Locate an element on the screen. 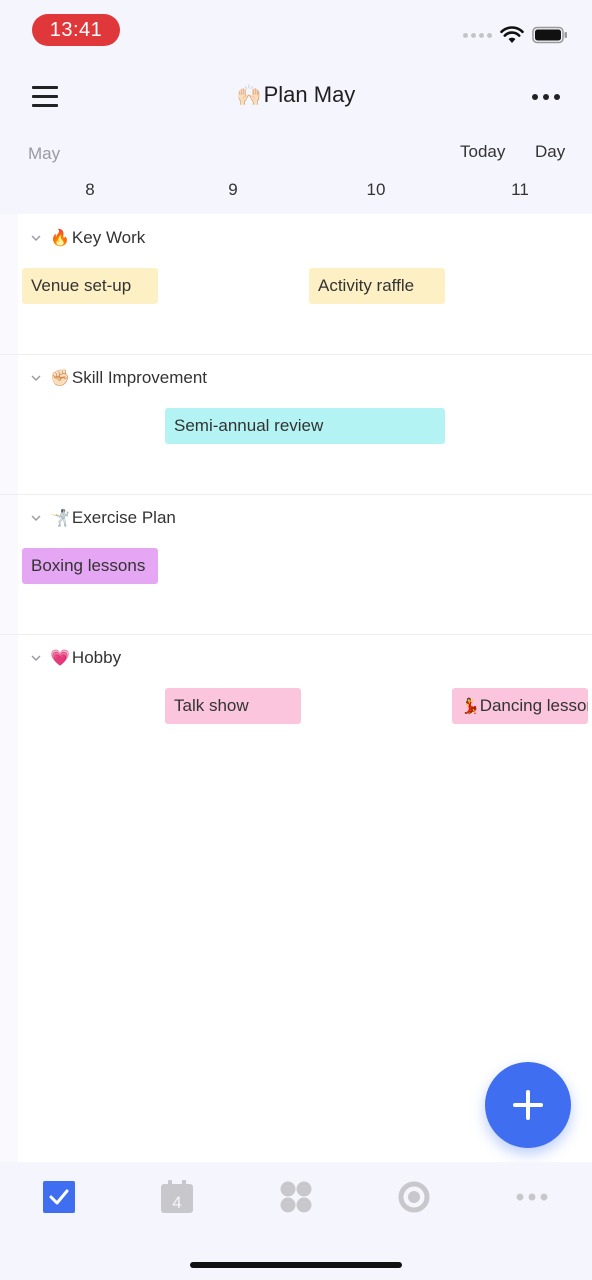 The image size is (592, 1280). group-exercise-plan: 🤺 Exercise Plan Boxing lessons is located at coordinates (296, 564).